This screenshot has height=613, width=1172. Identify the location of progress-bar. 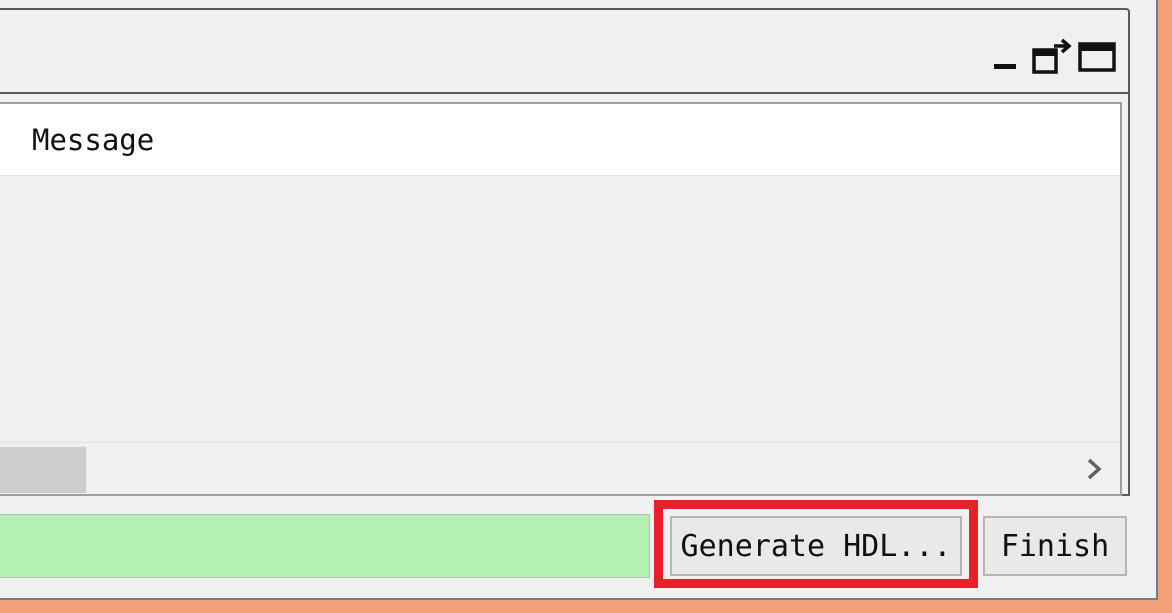
(325, 546).